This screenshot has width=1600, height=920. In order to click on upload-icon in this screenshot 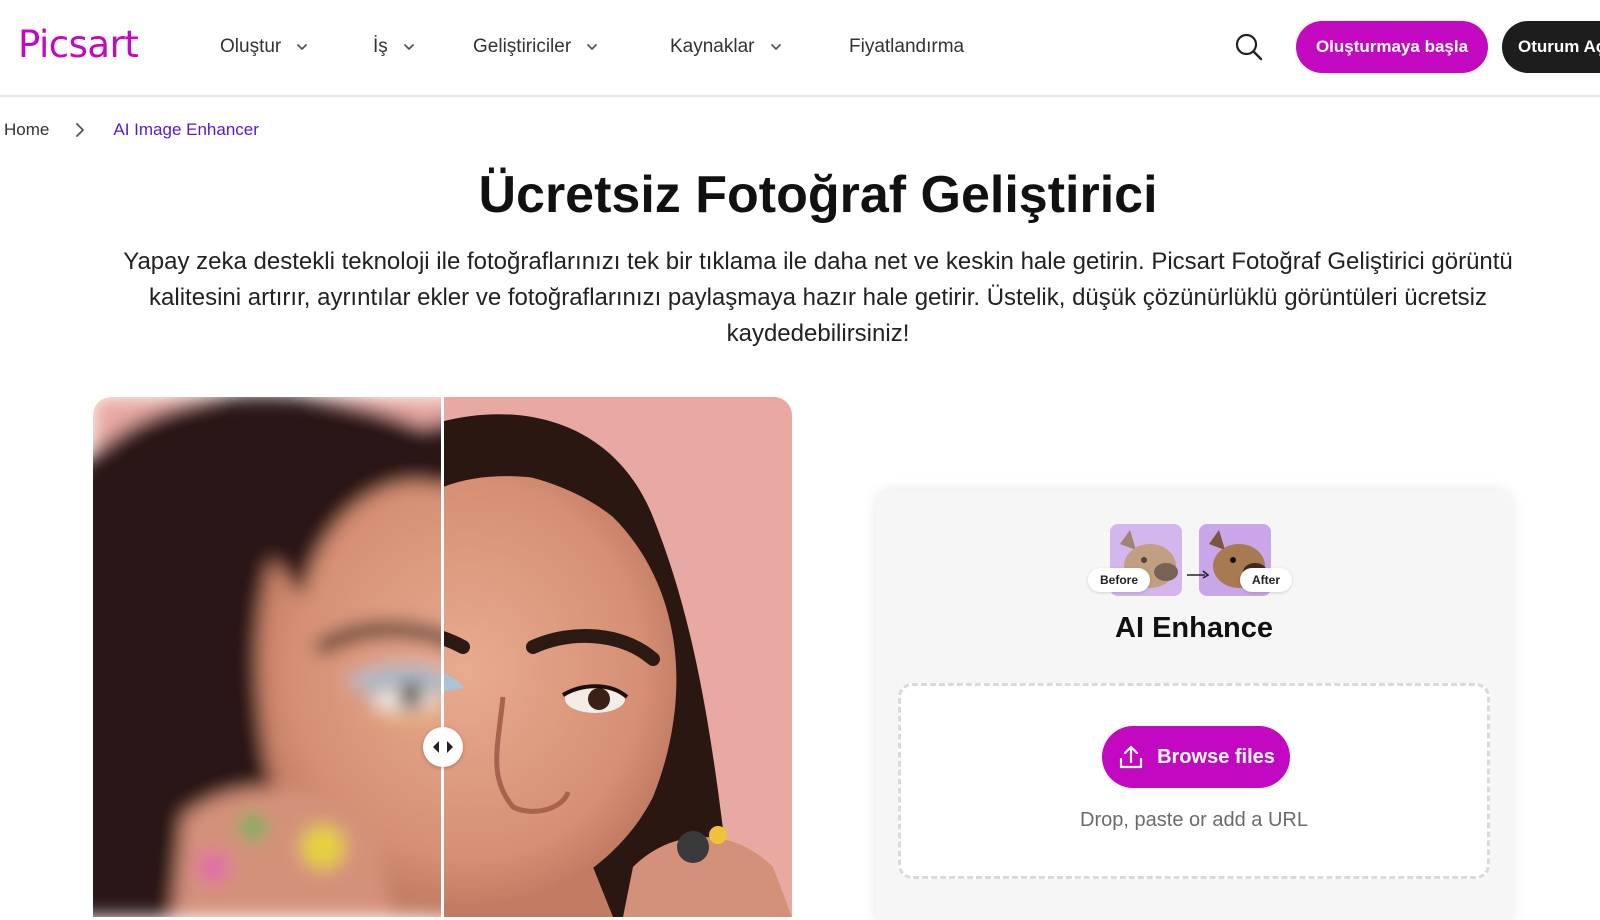, I will do `click(1131, 757)`.